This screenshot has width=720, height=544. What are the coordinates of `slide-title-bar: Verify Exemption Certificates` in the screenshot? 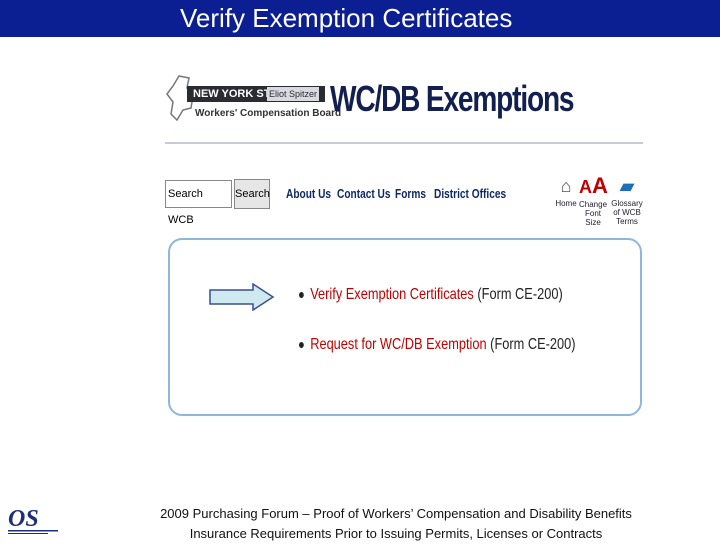 It's located at (360, 18).